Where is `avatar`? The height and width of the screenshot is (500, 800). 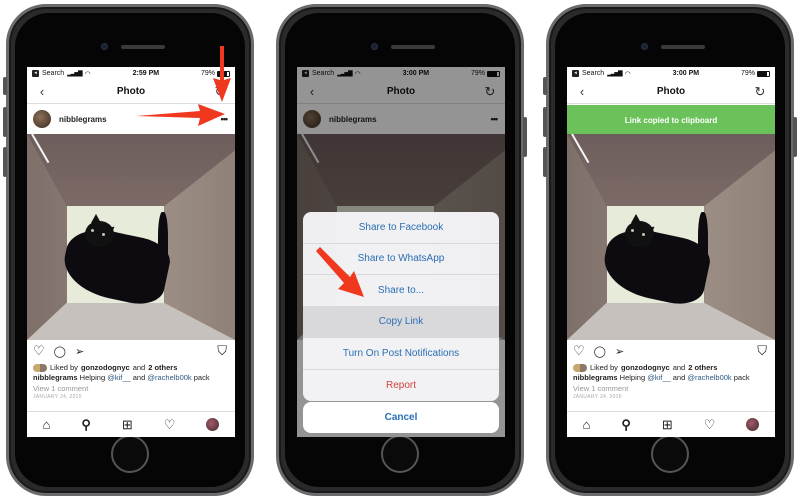
avatar is located at coordinates (42, 119).